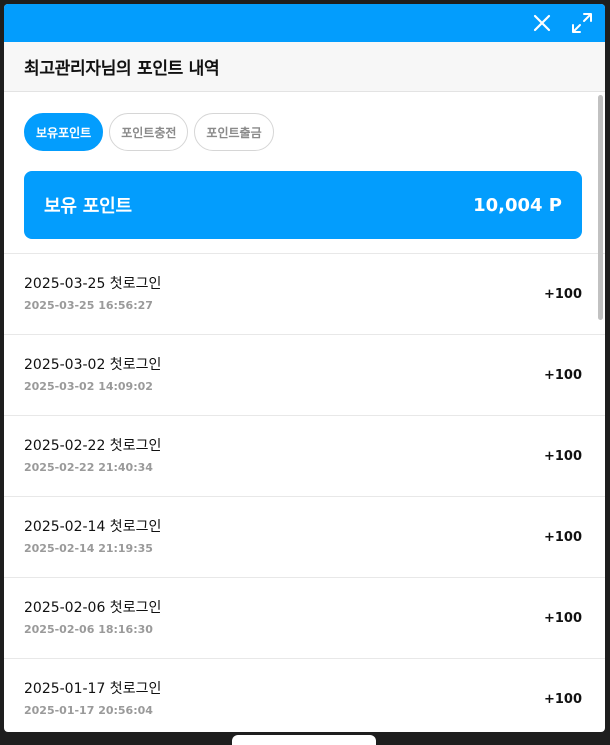  I want to click on entry-title: 2025-02-22 첫로그인, so click(93, 445).